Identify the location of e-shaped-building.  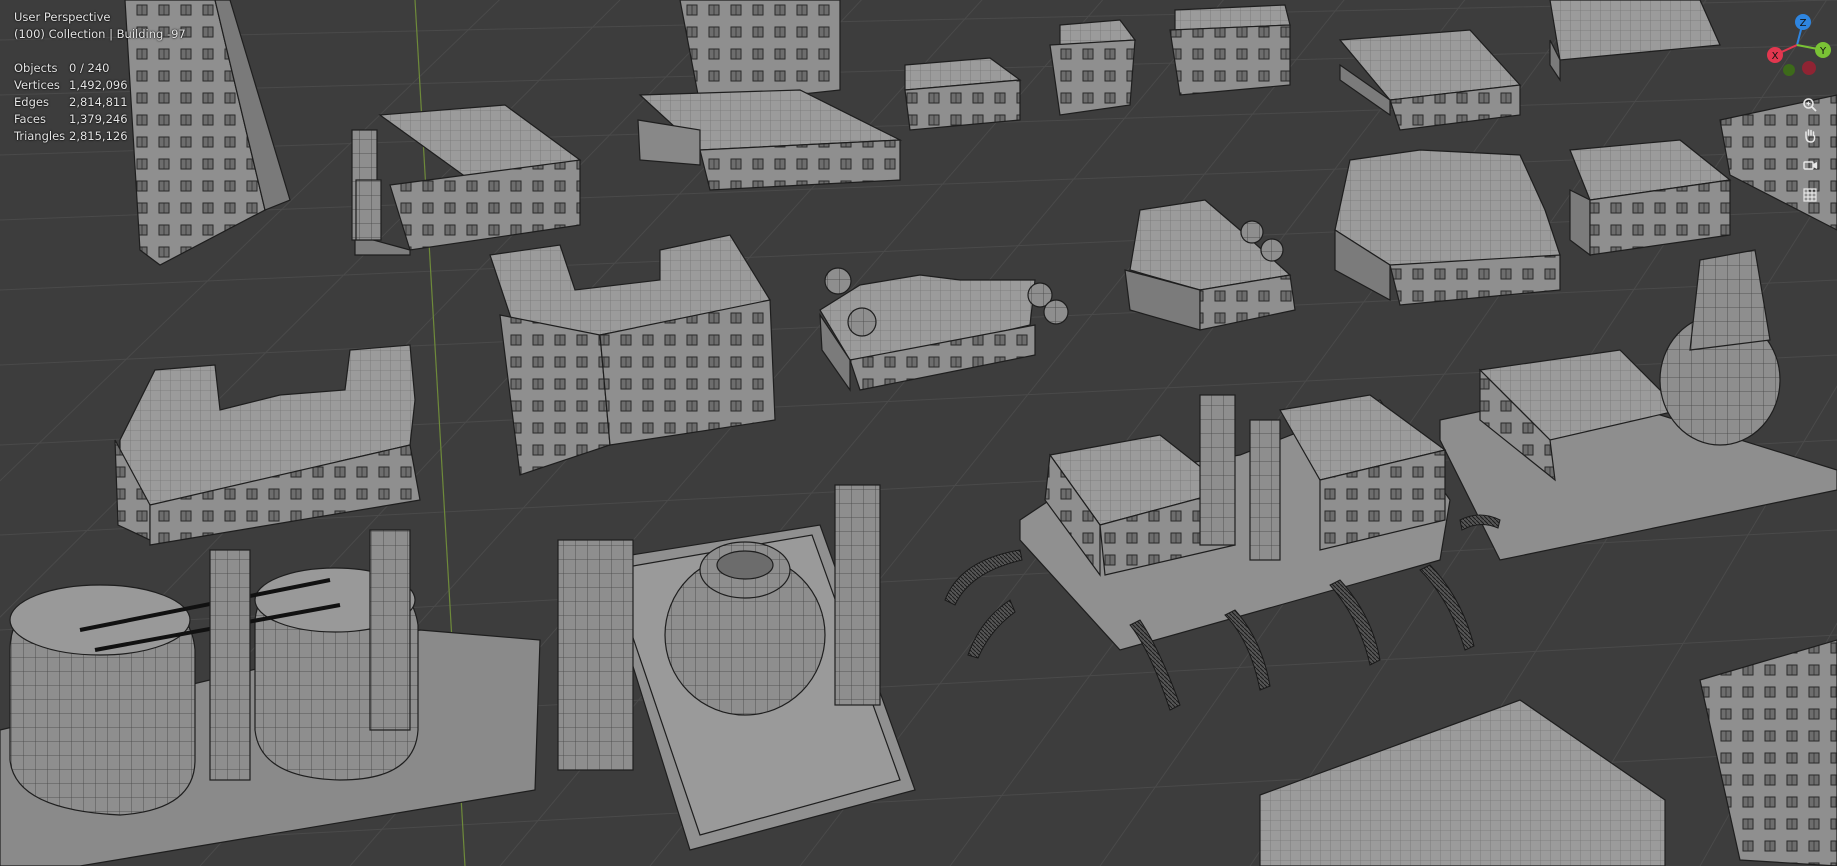
(632, 355).